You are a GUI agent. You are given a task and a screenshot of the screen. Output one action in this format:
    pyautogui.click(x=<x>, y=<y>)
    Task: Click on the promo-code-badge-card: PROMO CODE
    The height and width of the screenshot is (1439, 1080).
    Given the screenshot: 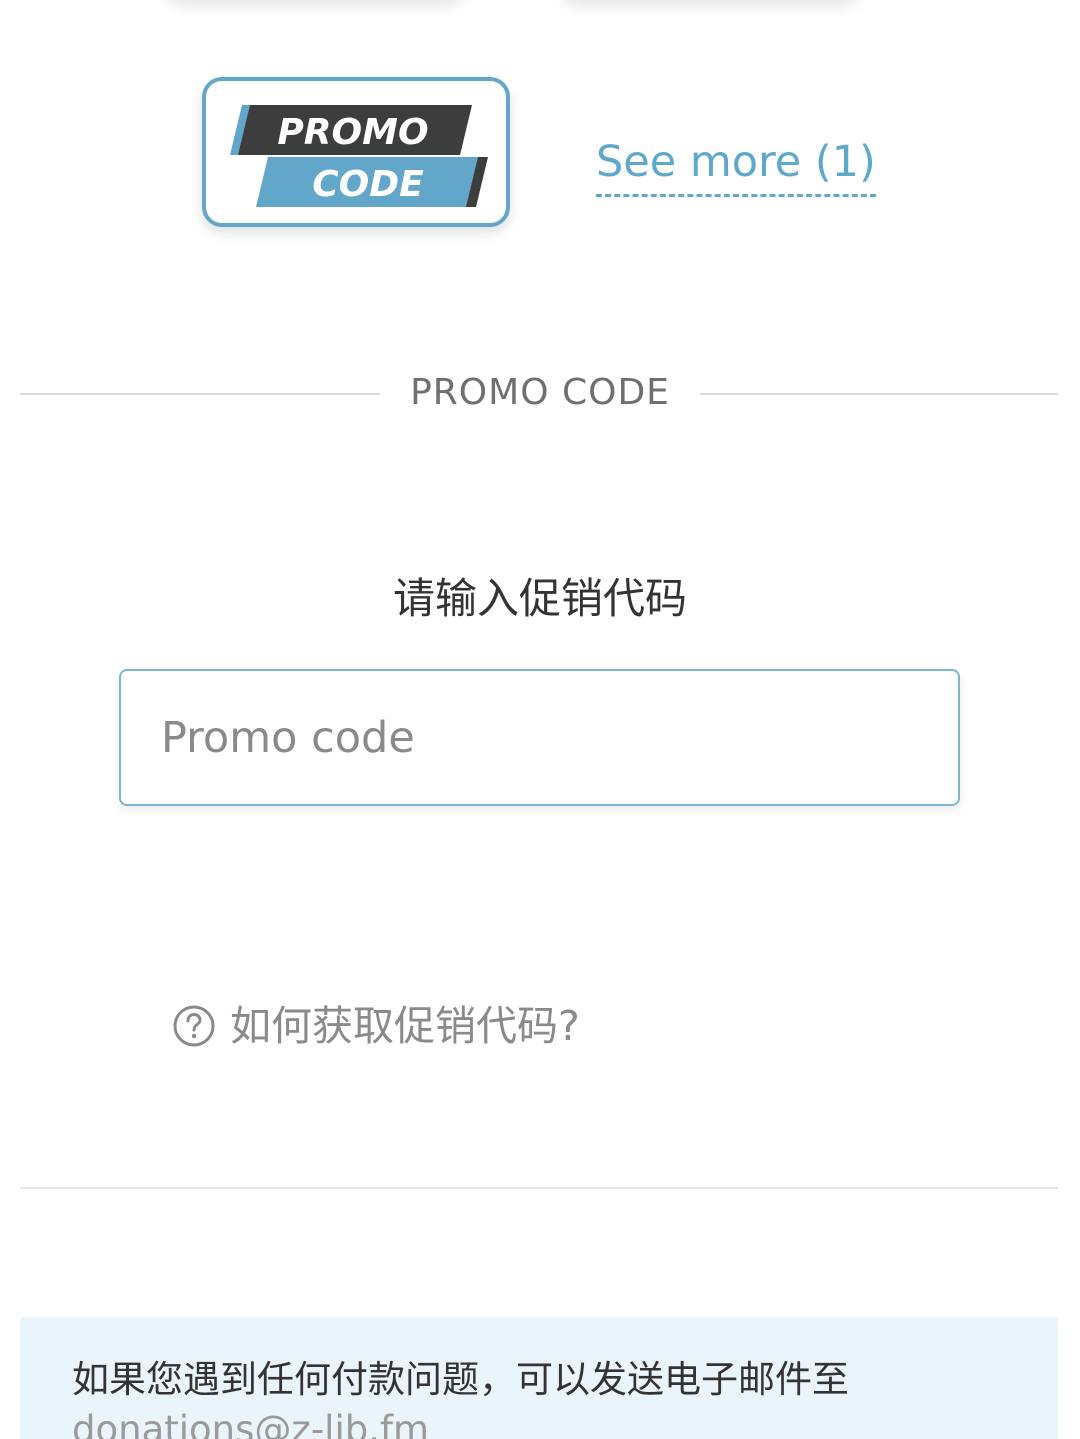 What is the action you would take?
    pyautogui.click(x=356, y=152)
    